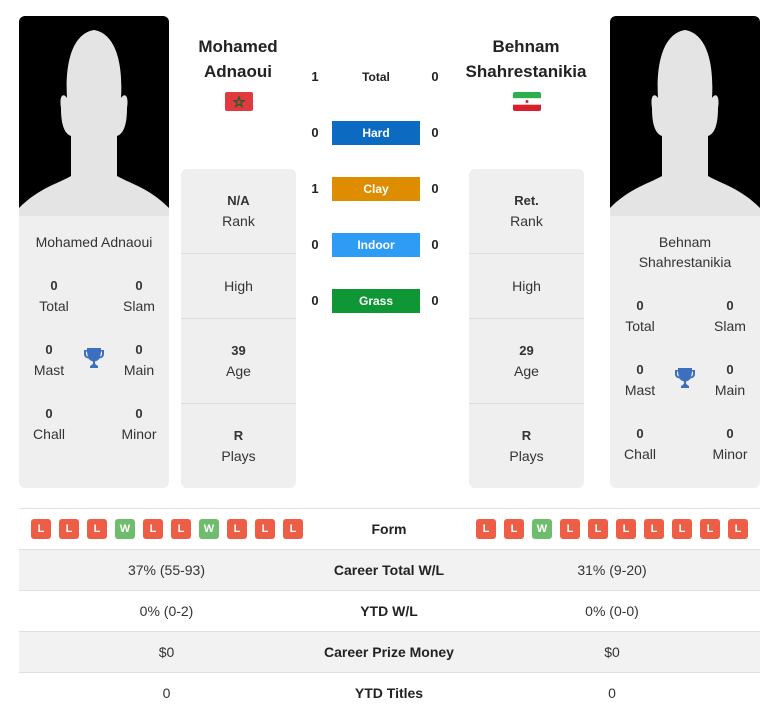 The height and width of the screenshot is (719, 779). I want to click on h2h-p2-indoor: 0, so click(435, 244).